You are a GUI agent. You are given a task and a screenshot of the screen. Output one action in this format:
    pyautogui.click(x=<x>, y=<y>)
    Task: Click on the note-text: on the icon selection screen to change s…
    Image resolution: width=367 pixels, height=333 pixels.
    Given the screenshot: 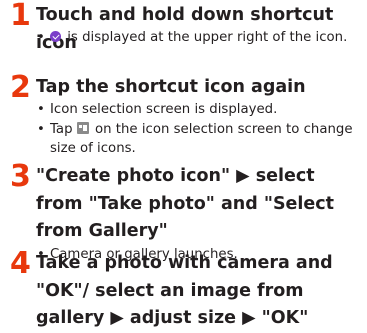 What is the action you would take?
    pyautogui.click(x=201, y=139)
    